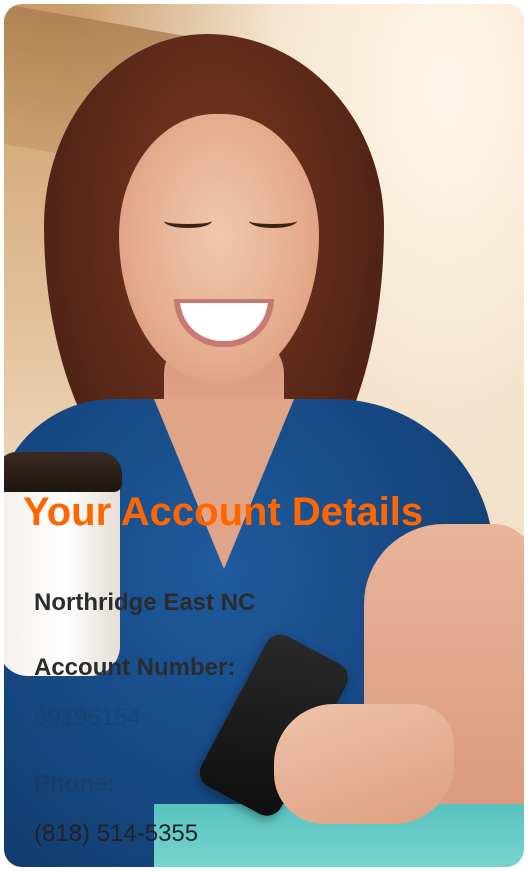 The height and width of the screenshot is (871, 528). Describe the element at coordinates (135, 667) in the screenshot. I see `account-number-label: Account Number:` at that location.